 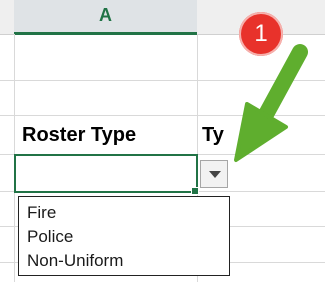 I want to click on arrow-shape, so click(x=271, y=103).